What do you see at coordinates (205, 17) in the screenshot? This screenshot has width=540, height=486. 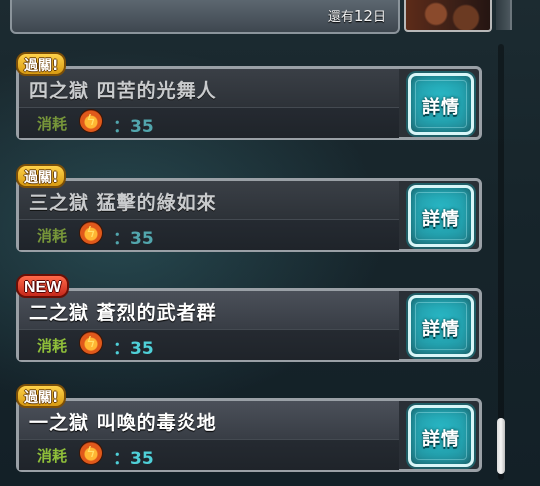 I see `event-banner: 還有12日` at bounding box center [205, 17].